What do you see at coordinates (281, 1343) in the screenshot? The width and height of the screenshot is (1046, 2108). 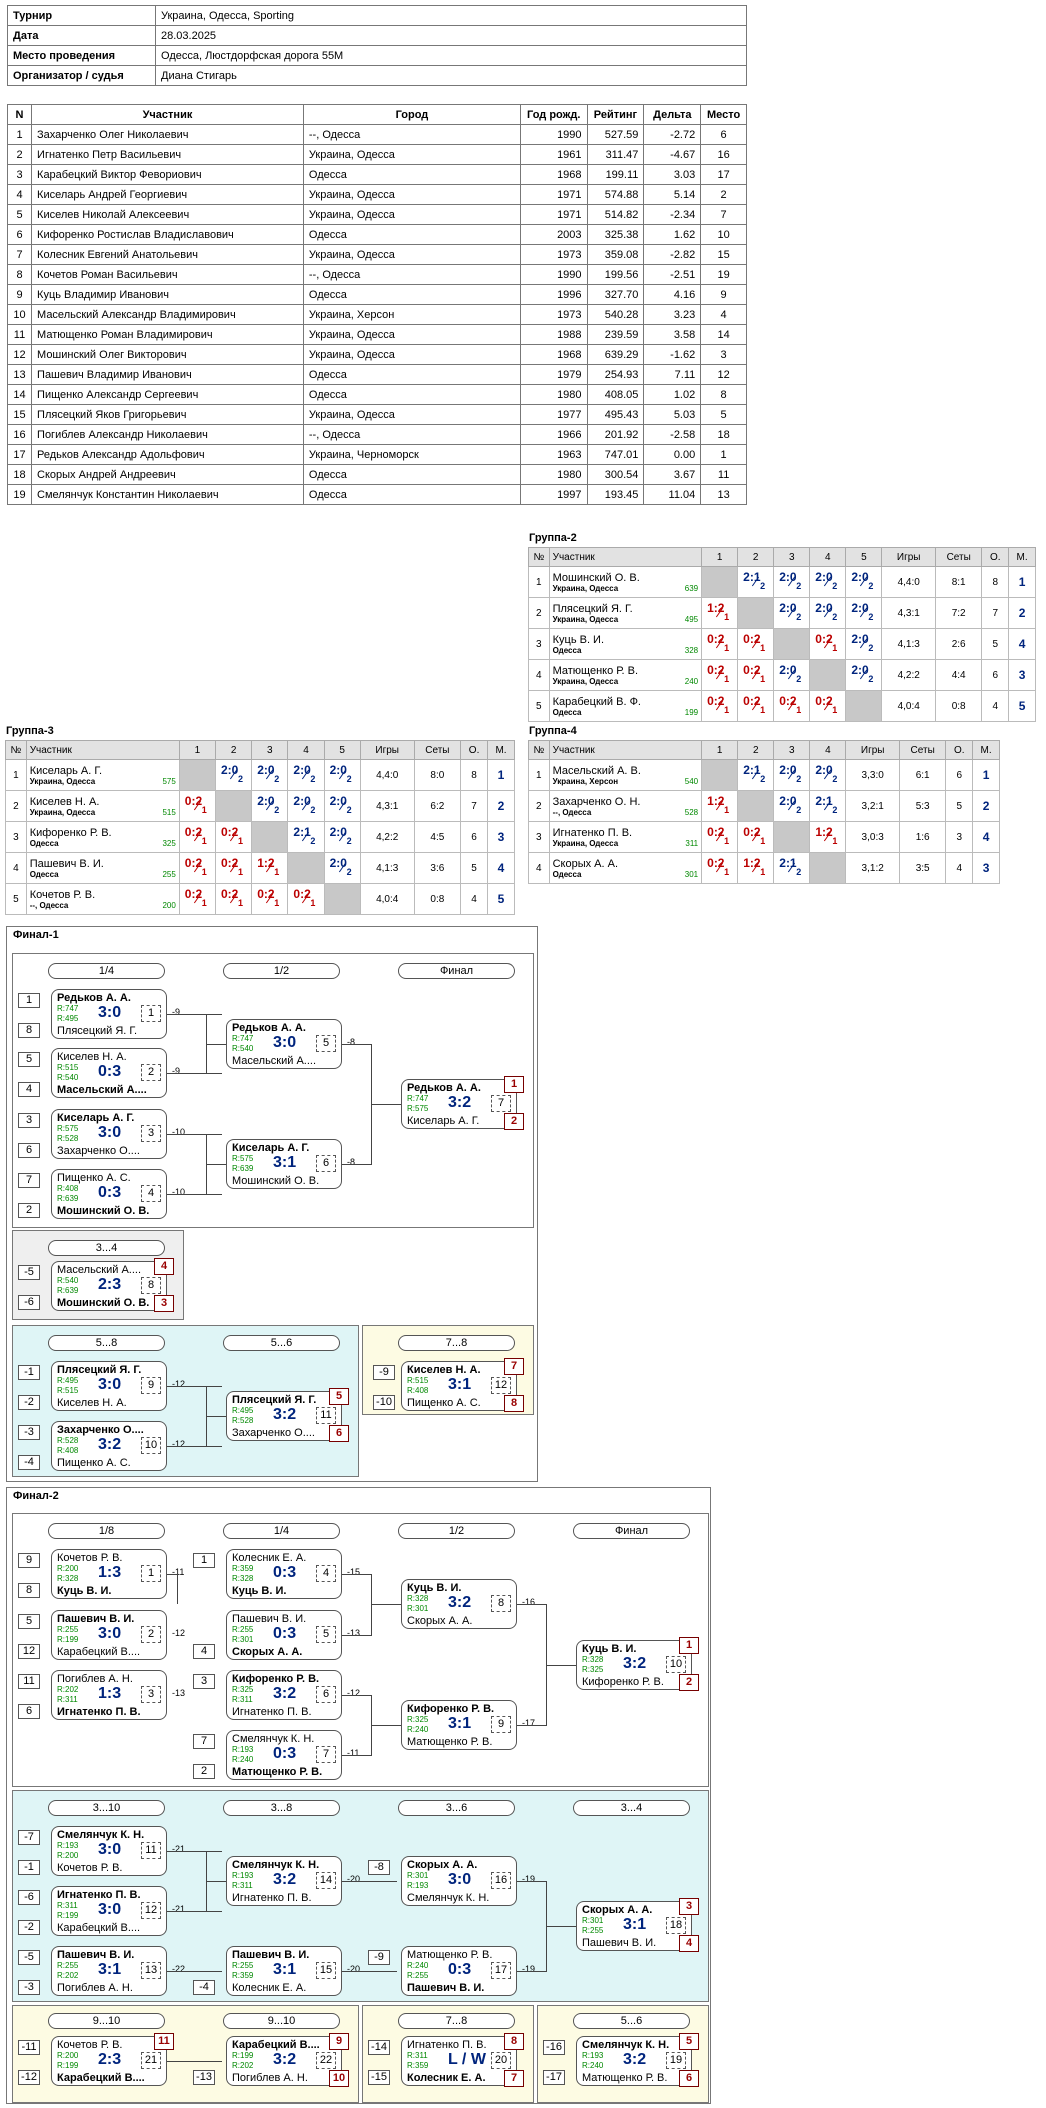 I see `round-label: 5...6` at bounding box center [281, 1343].